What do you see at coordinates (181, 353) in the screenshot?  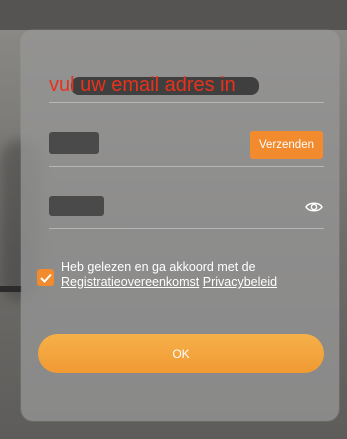 I see `ok-button: OK` at bounding box center [181, 353].